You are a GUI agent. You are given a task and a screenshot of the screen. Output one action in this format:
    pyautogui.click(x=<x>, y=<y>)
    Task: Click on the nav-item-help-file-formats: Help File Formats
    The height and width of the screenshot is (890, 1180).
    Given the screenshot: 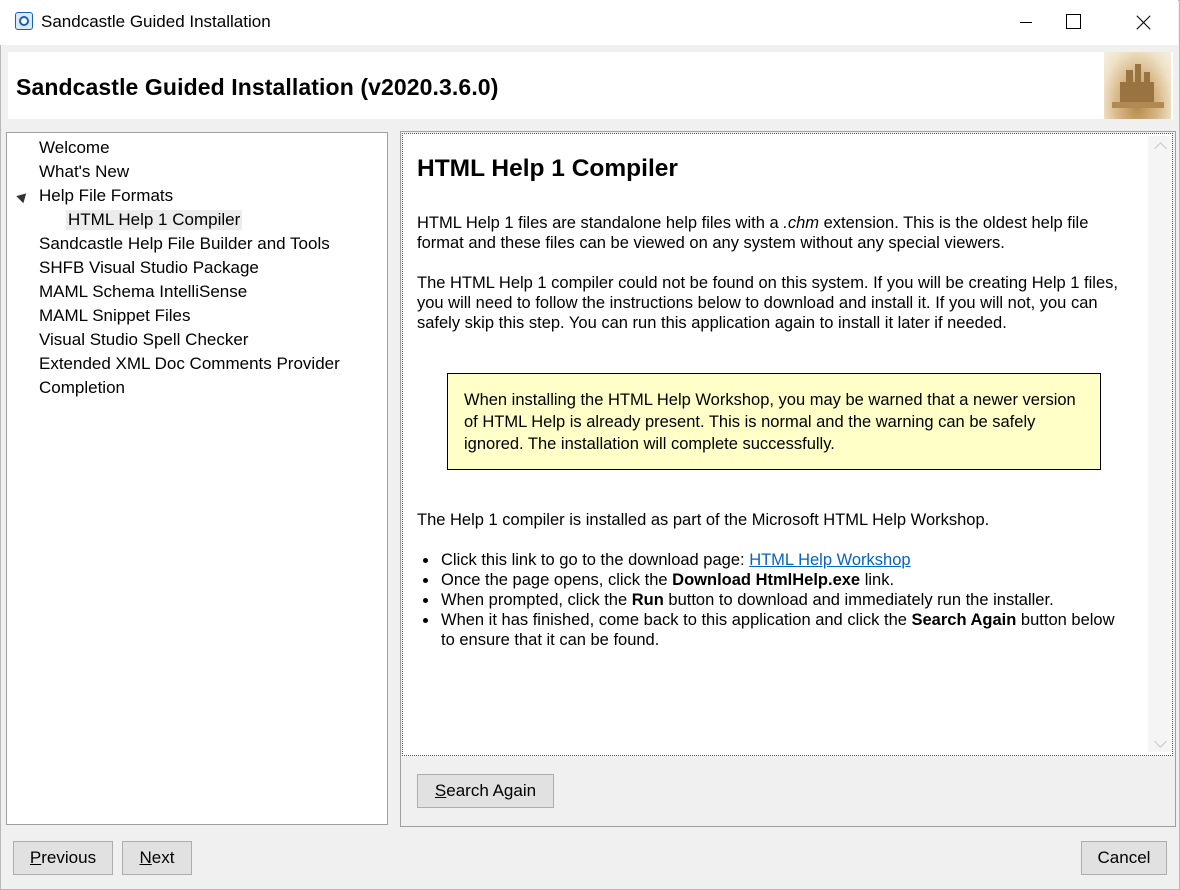 What is the action you would take?
    pyautogui.click(x=106, y=196)
    